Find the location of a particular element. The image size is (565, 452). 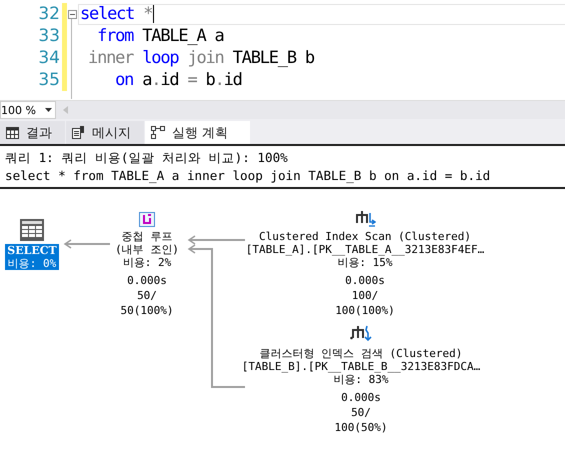

query-header-text: 쿼리 1: 쿼리 비용(일괄 처리와 비교): 100% is located at coordinates (147, 158).